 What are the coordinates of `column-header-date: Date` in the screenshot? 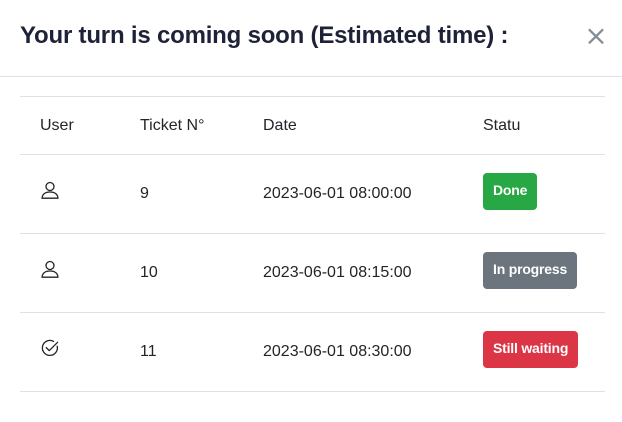 It's located at (353, 125).